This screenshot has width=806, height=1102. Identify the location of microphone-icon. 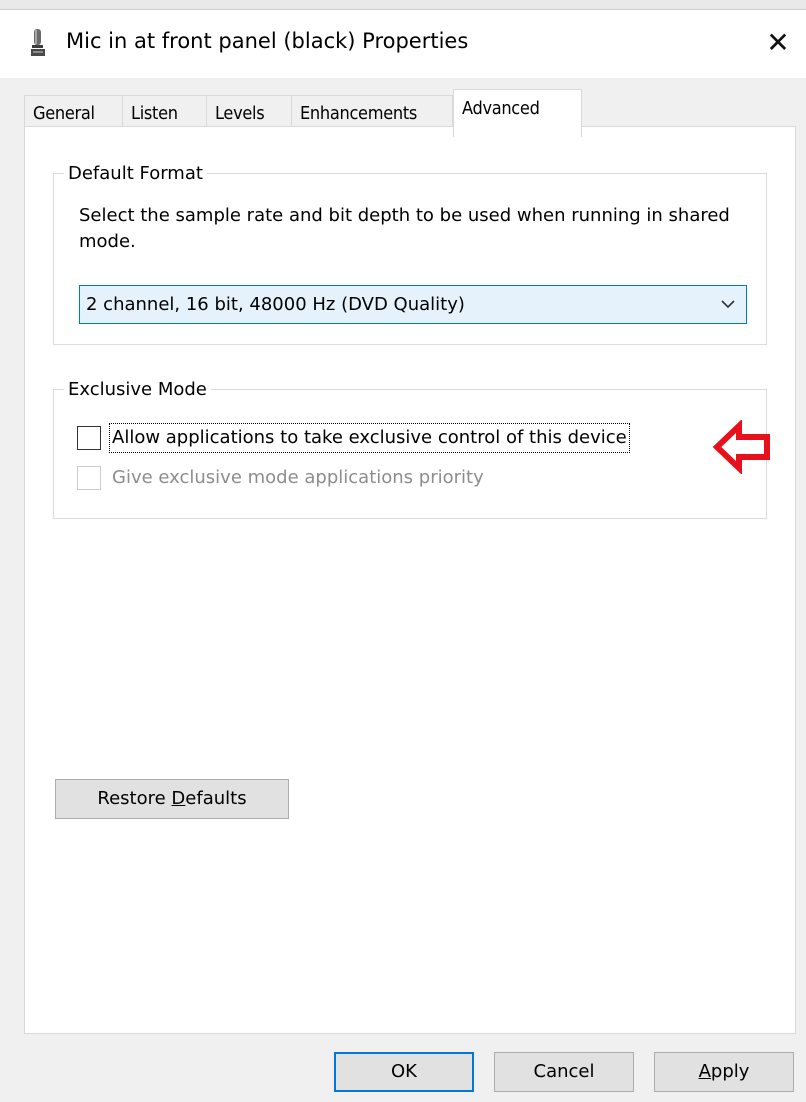
(38, 42).